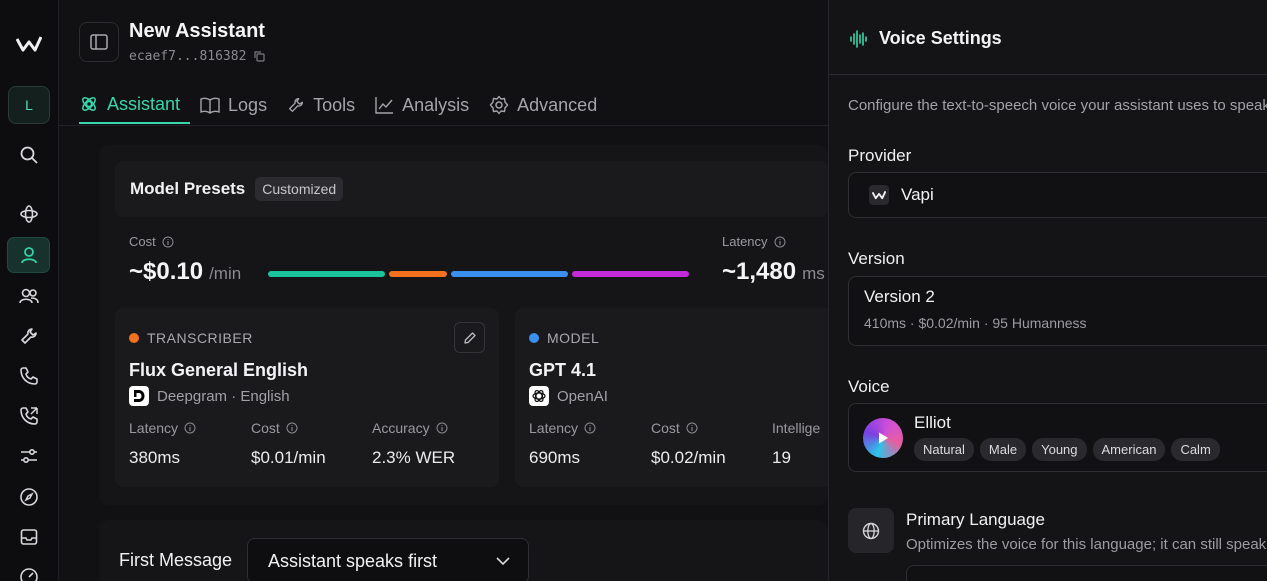 The height and width of the screenshot is (581, 1267). I want to click on transcriber-kind-label: TRANSCRIBER, so click(200, 338).